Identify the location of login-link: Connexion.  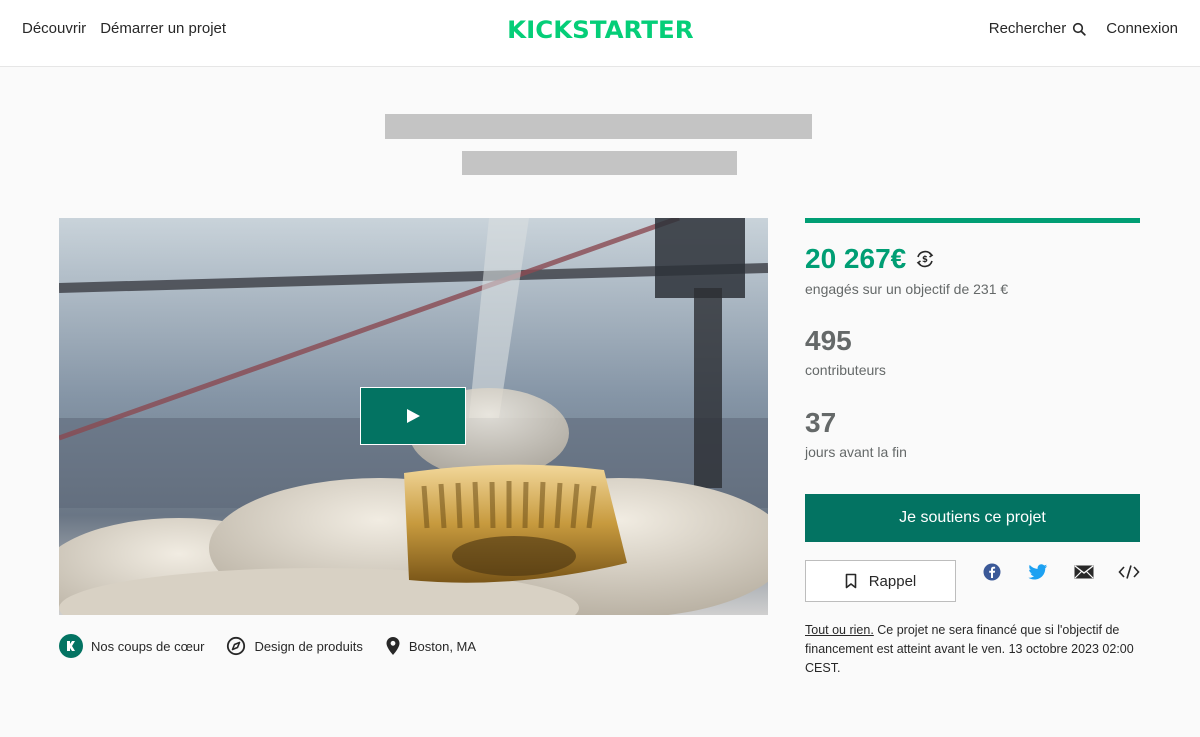
(1142, 28).